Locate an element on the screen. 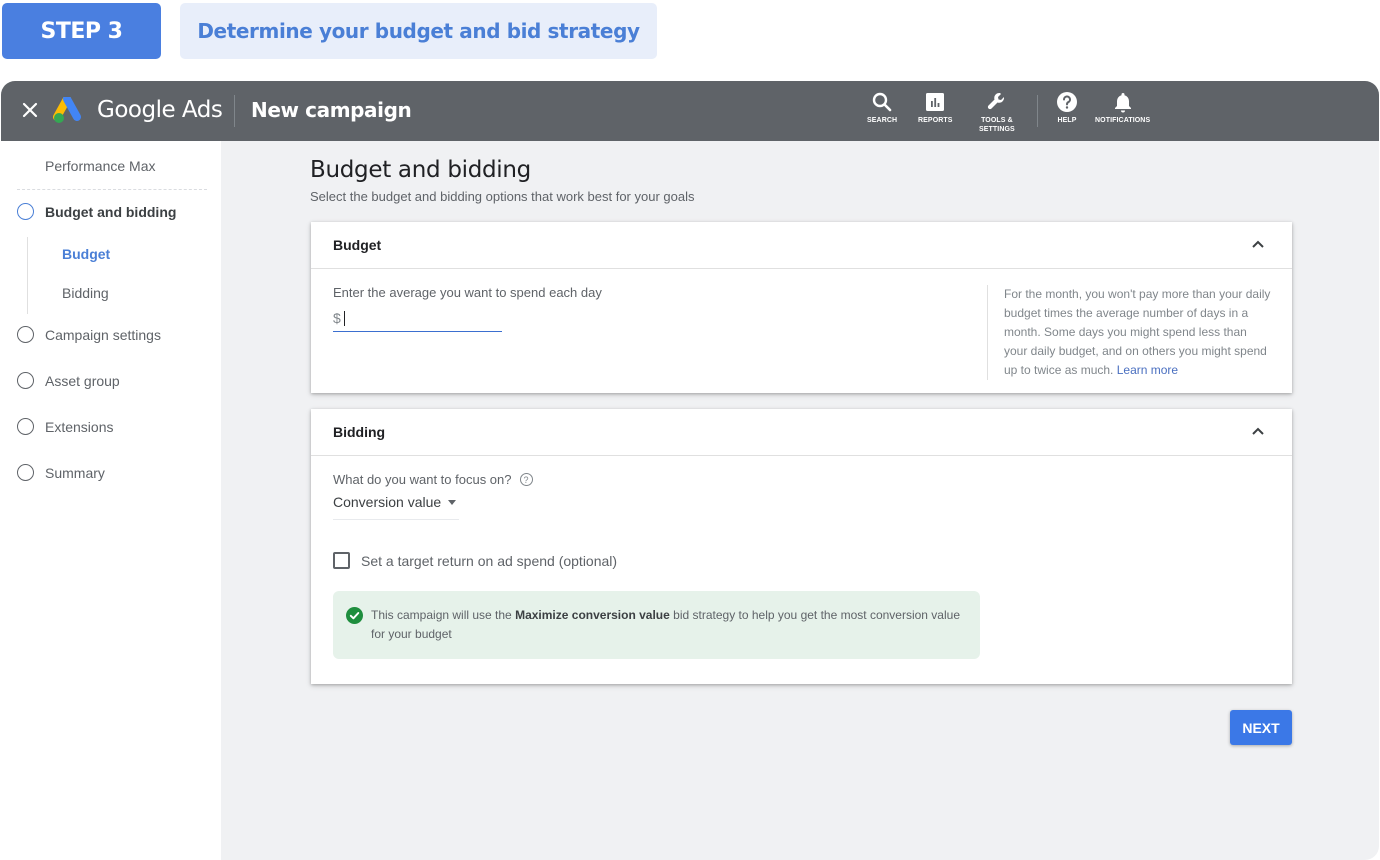  close-icon is located at coordinates (30, 110).